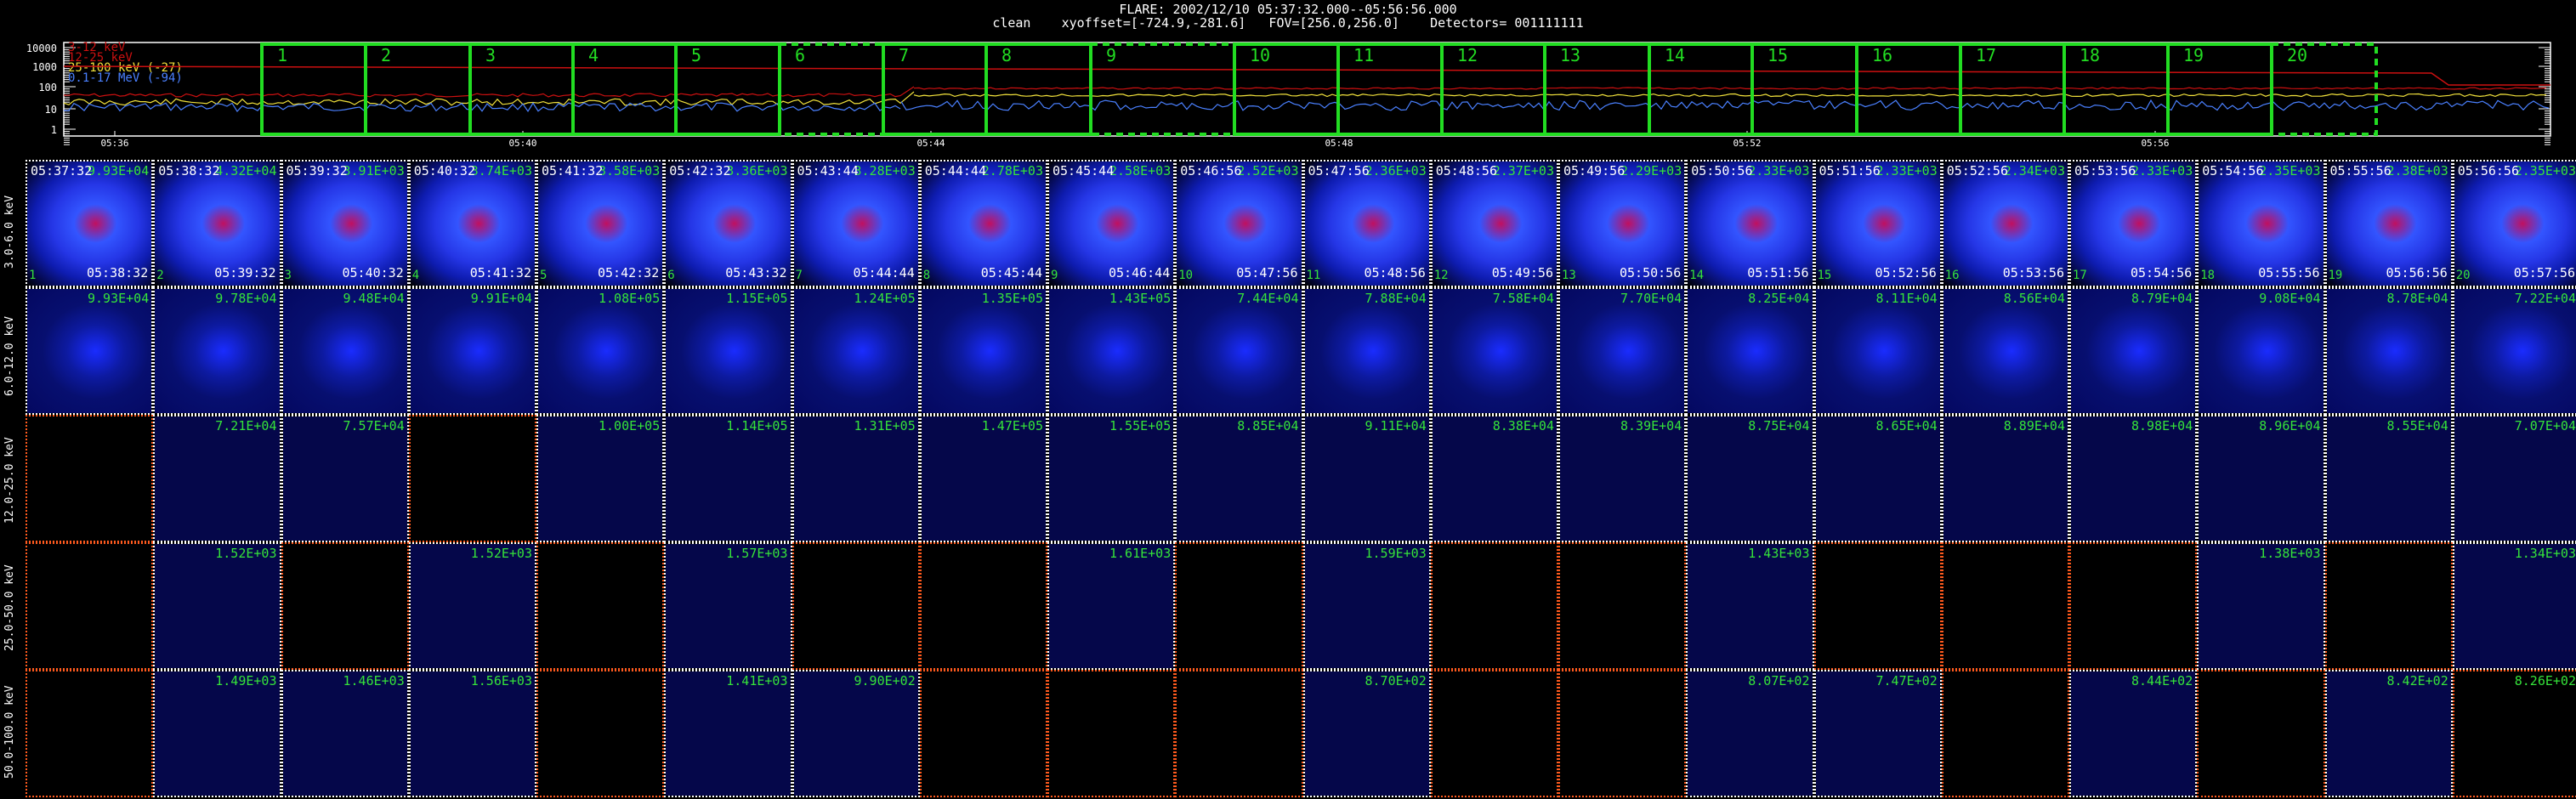 This screenshot has height=799, width=2576. I want to click on image-cell: 8.55E+04, so click(2389, 479).